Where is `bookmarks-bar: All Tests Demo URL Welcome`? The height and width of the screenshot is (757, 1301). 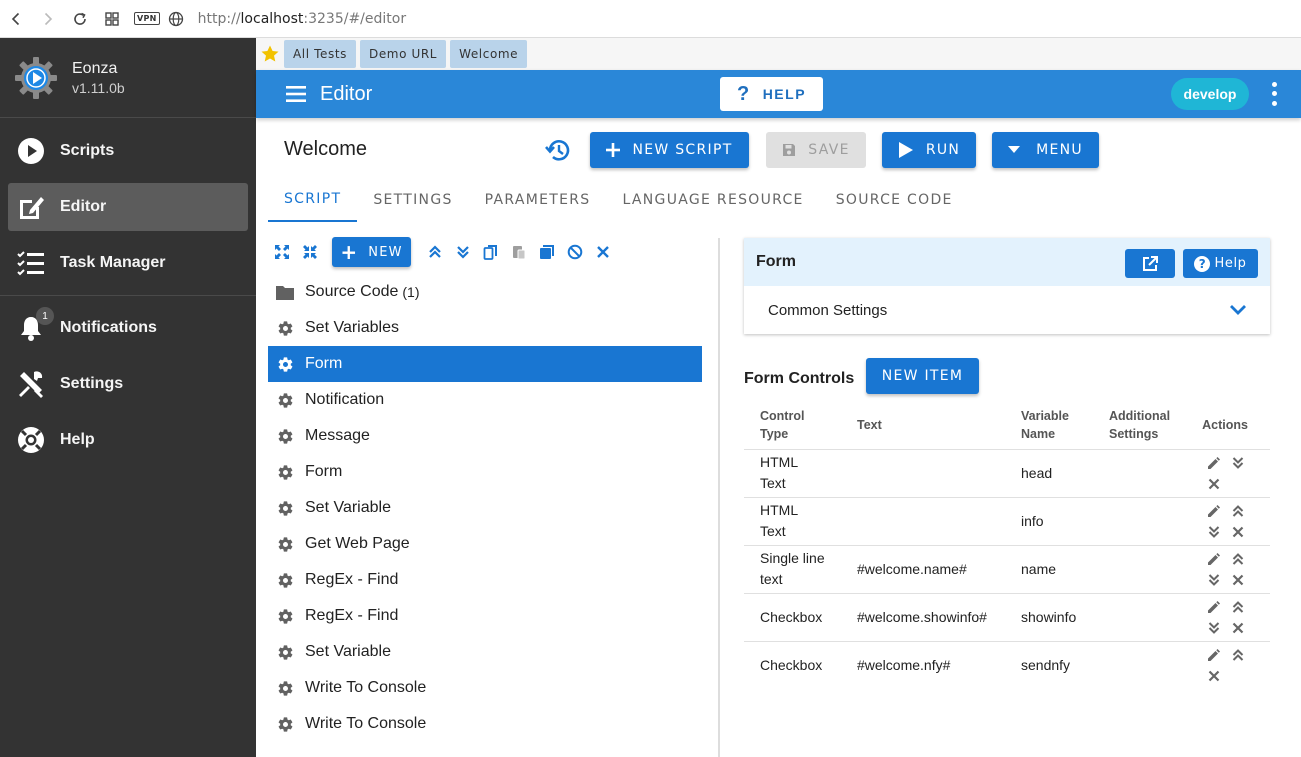 bookmarks-bar: All Tests Demo URL Welcome is located at coordinates (778, 54).